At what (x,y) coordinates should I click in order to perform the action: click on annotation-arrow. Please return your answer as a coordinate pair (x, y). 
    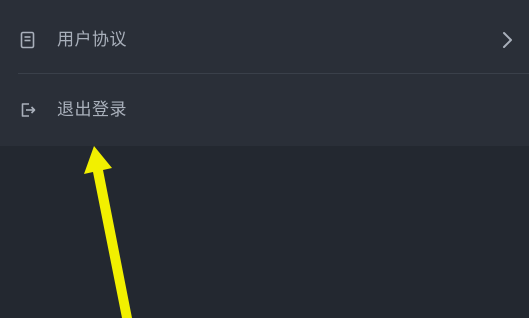
    Looking at the image, I should click on (108, 232).